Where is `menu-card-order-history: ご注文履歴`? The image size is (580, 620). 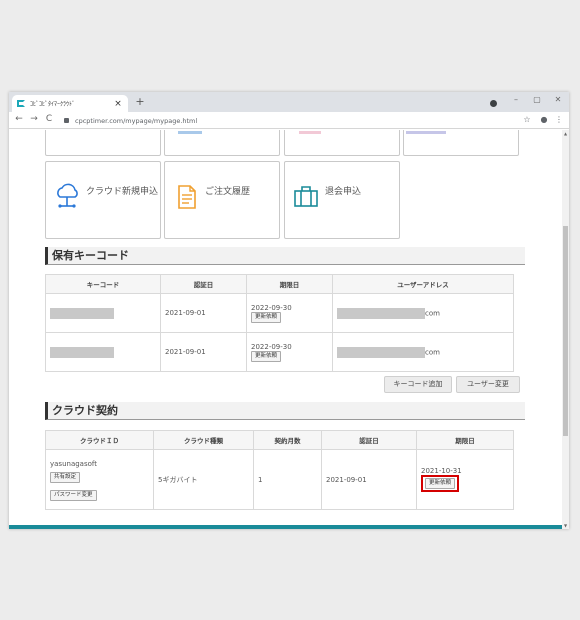 menu-card-order-history: ご注文履歴 is located at coordinates (222, 200).